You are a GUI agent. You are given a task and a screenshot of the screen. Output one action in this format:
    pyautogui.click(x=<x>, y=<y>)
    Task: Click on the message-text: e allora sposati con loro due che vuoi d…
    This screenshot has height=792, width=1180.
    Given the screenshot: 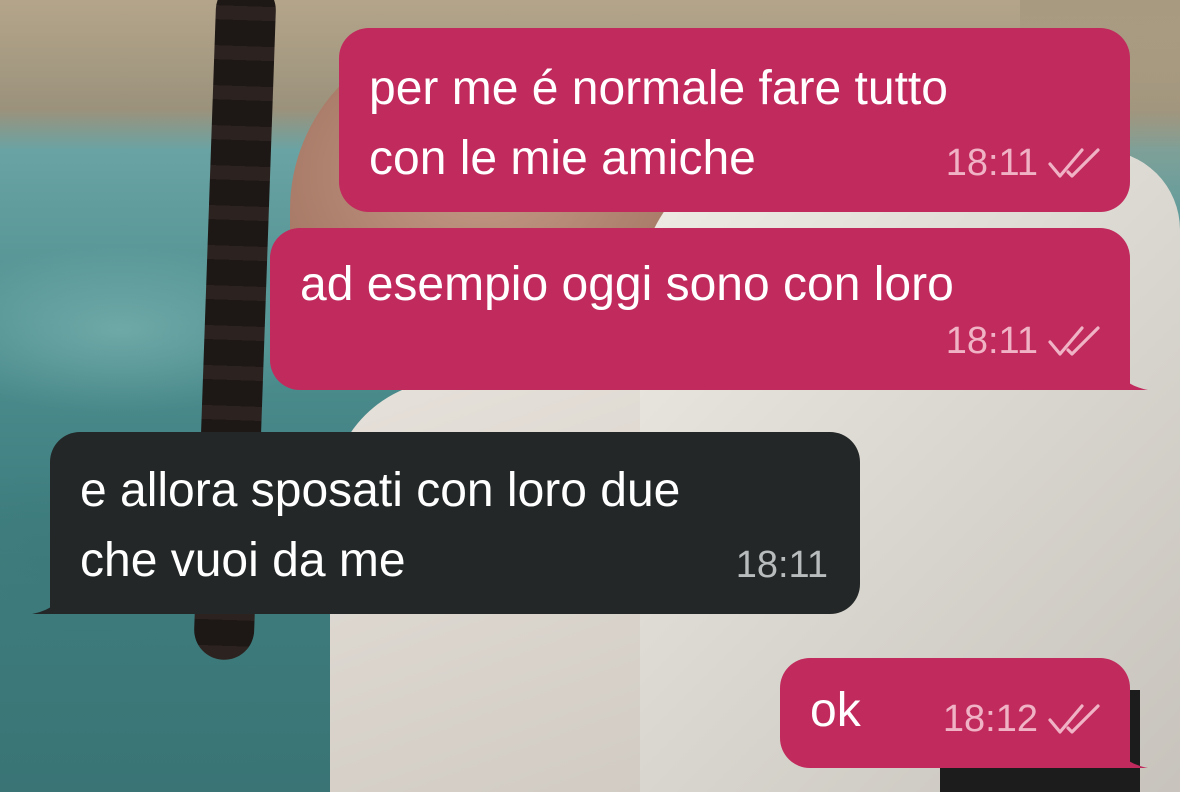 What is the action you would take?
    pyautogui.click(x=380, y=525)
    